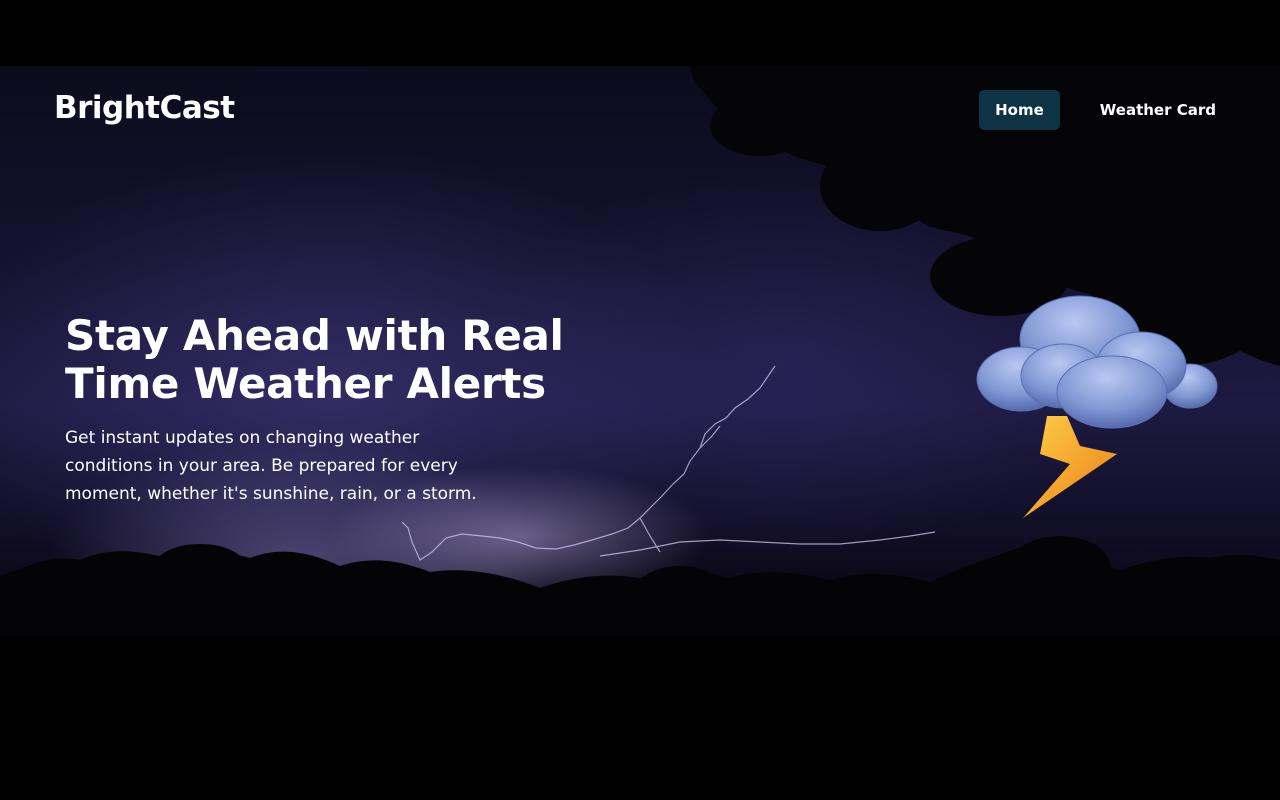 The image size is (1280, 800). Describe the element at coordinates (314, 359) in the screenshot. I see `hero-title: Stay Ahead with Real Time Weather Alerts` at that location.